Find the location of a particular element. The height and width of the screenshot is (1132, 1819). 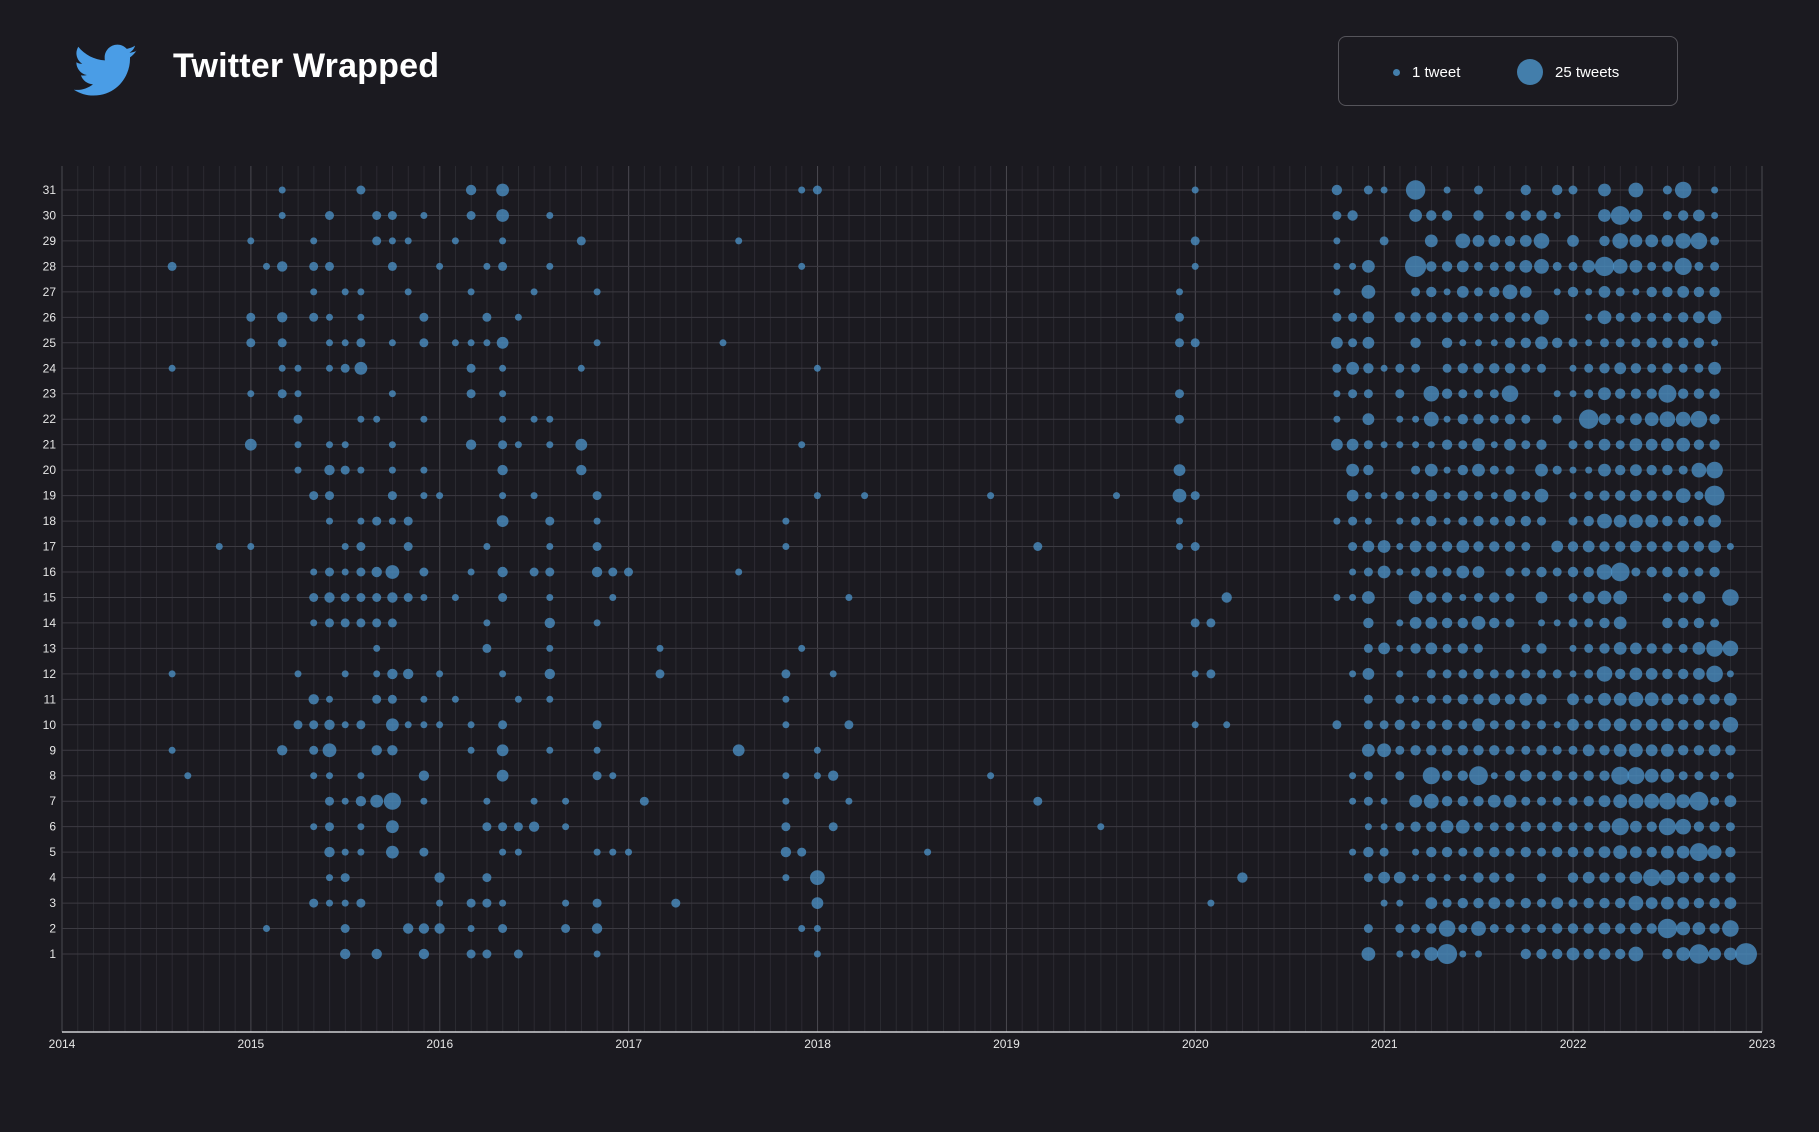

y-tick-label: 16 is located at coordinates (50, 572).